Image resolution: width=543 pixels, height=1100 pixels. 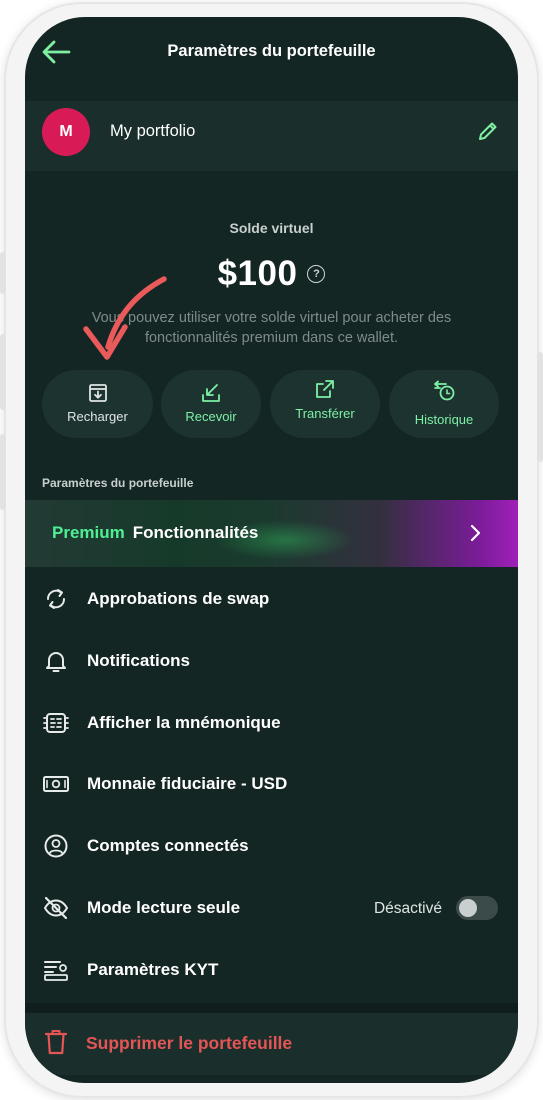 What do you see at coordinates (195, 532) in the screenshot?
I see `premium-label: Fonctionnalités` at bounding box center [195, 532].